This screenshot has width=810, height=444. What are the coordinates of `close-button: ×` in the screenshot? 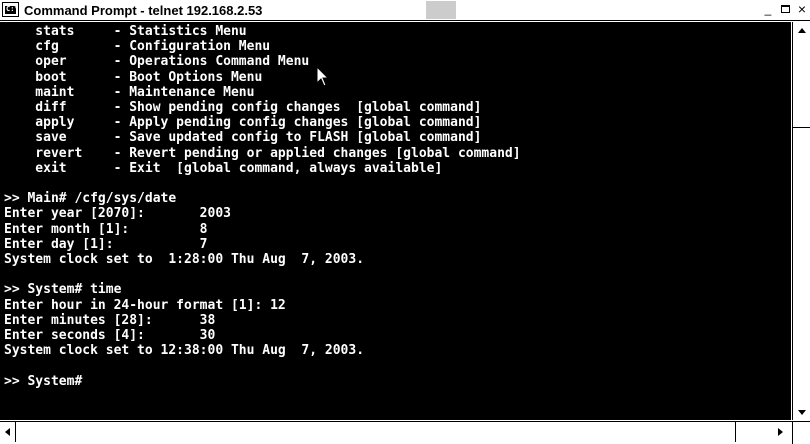 It's located at (802, 10).